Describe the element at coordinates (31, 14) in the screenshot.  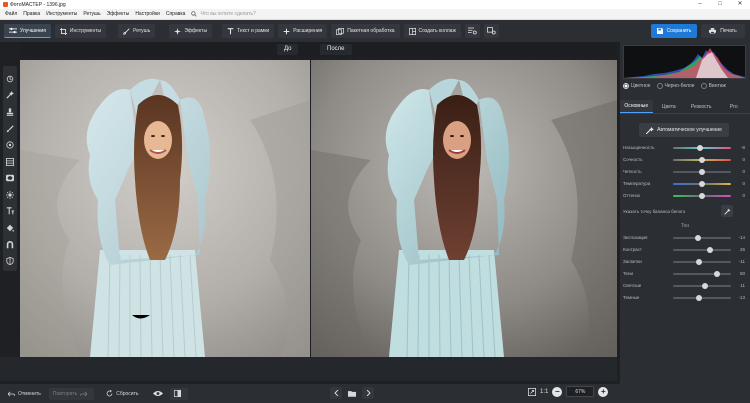
I see `menu-edit: Правка` at that location.